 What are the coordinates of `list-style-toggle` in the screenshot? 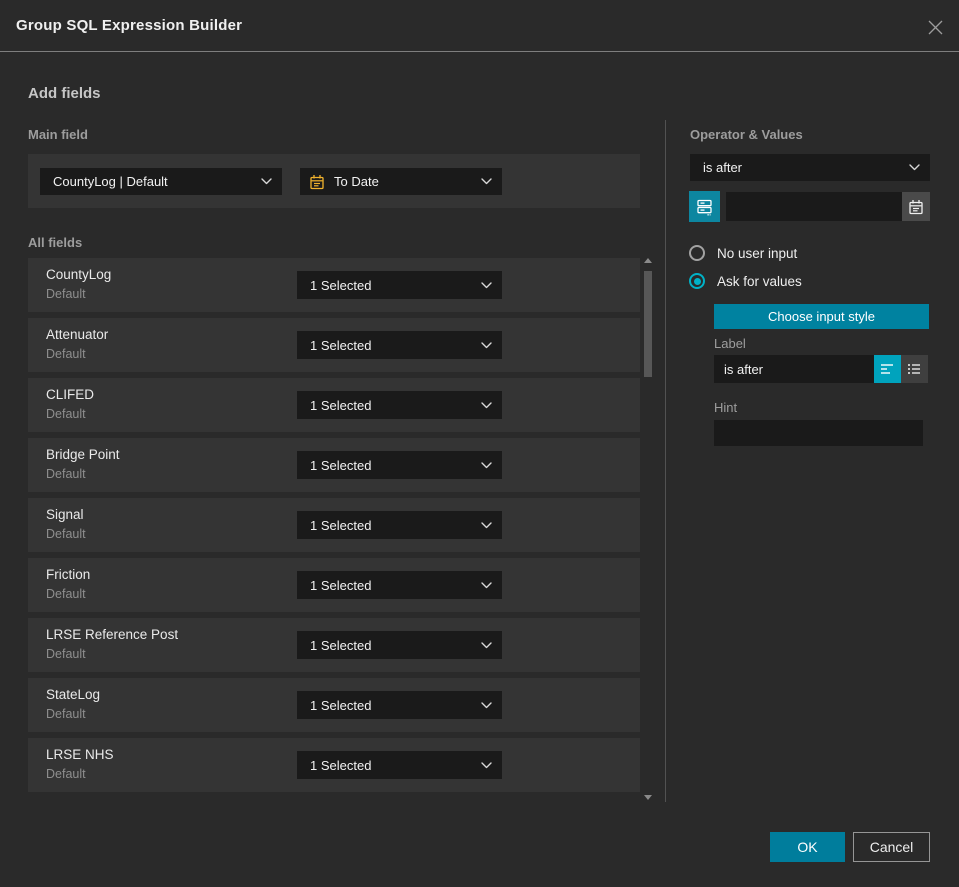 It's located at (914, 369).